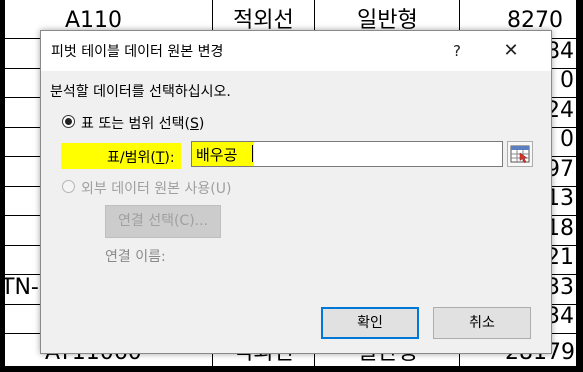  I want to click on table-range-label: 표/범위(T):, so click(141, 157).